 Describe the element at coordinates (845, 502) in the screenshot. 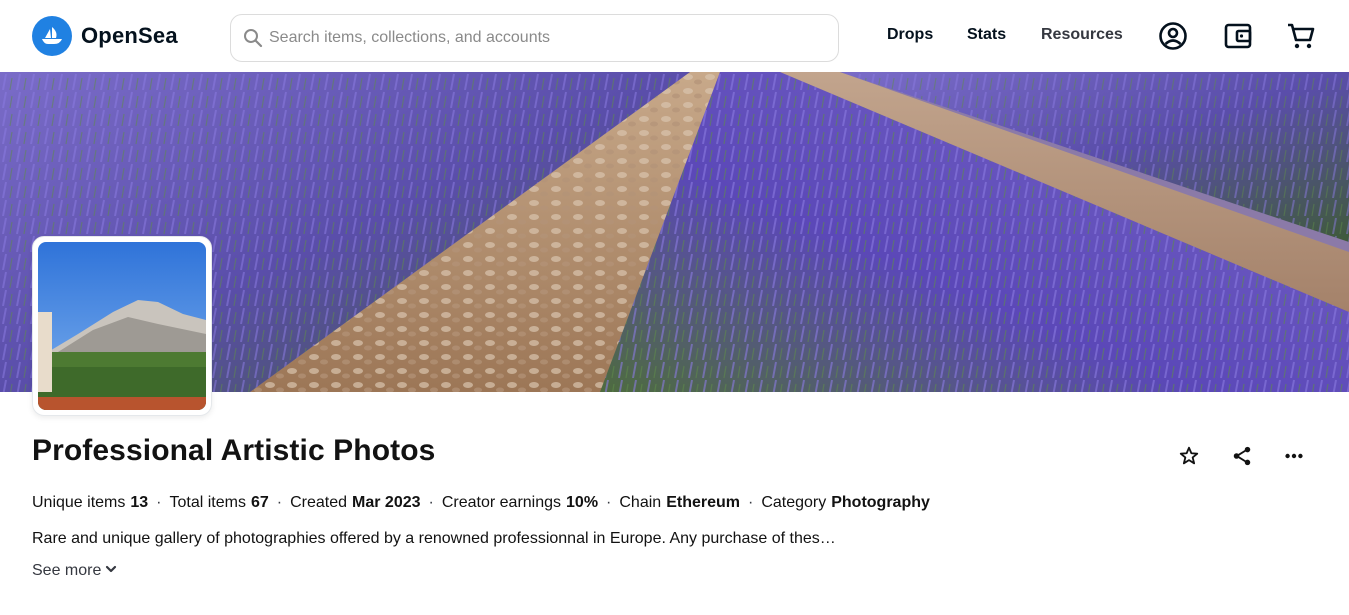

I see `stat-category: Category Photography` at that location.